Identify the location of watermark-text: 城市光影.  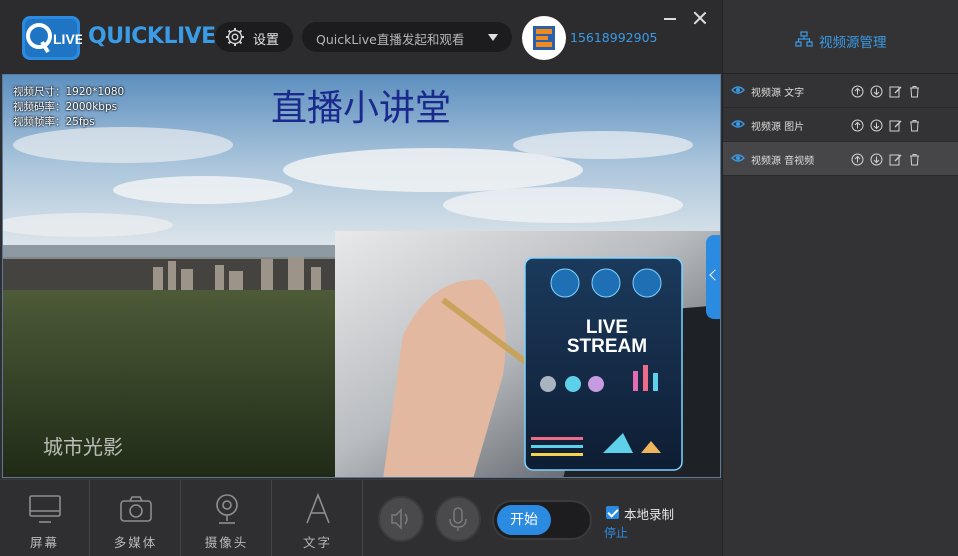
(83, 447).